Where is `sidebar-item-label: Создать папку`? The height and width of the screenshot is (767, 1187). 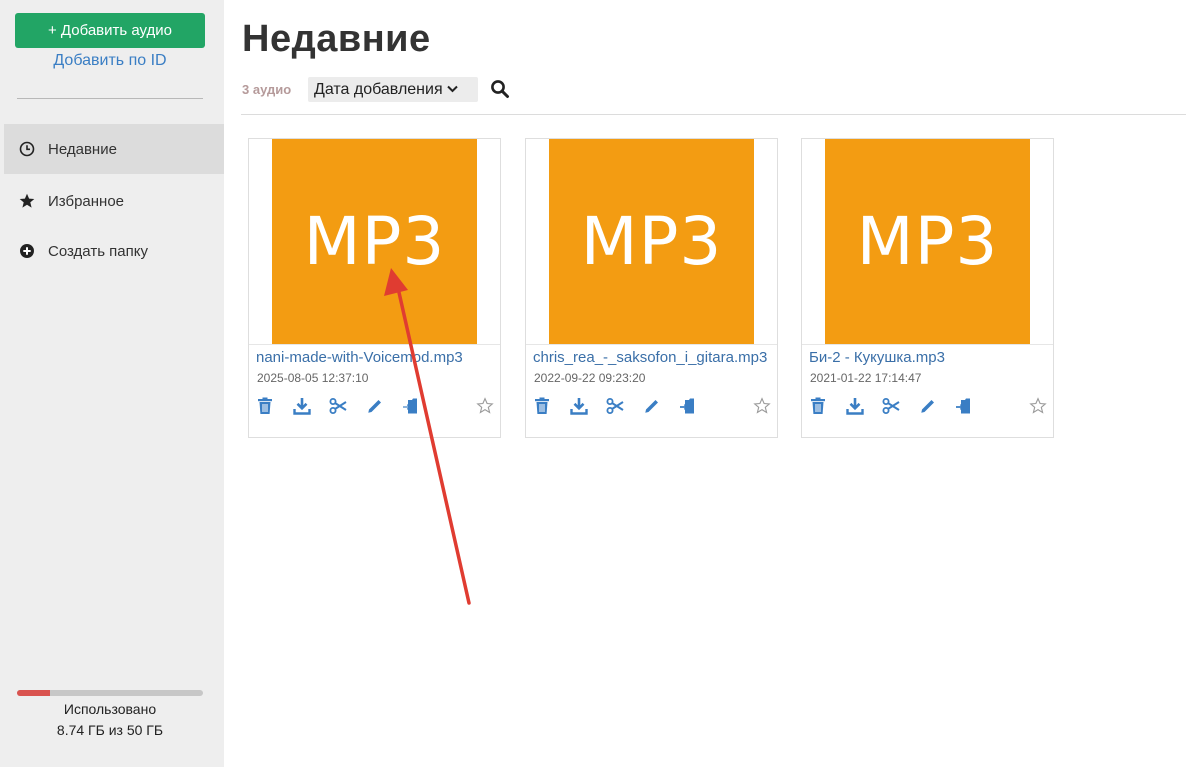 sidebar-item-label: Создать папку is located at coordinates (98, 251).